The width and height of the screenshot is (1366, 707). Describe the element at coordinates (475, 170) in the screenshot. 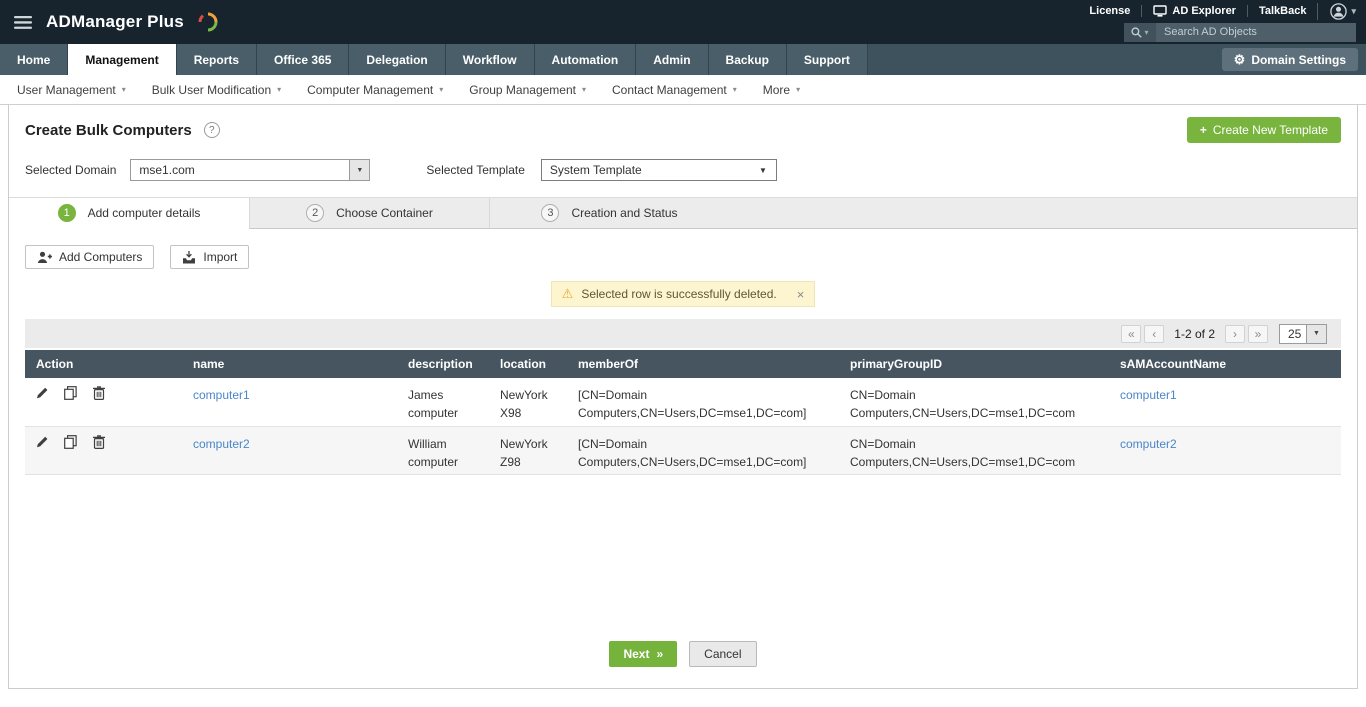

I see `selected-template-label: Selected Template` at that location.